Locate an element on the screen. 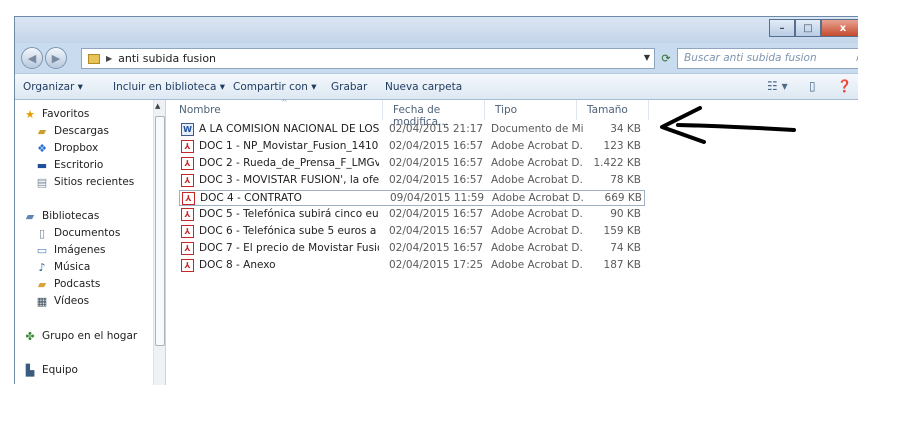 The image size is (912, 440). arrow-annotation is located at coordinates (728, 125).